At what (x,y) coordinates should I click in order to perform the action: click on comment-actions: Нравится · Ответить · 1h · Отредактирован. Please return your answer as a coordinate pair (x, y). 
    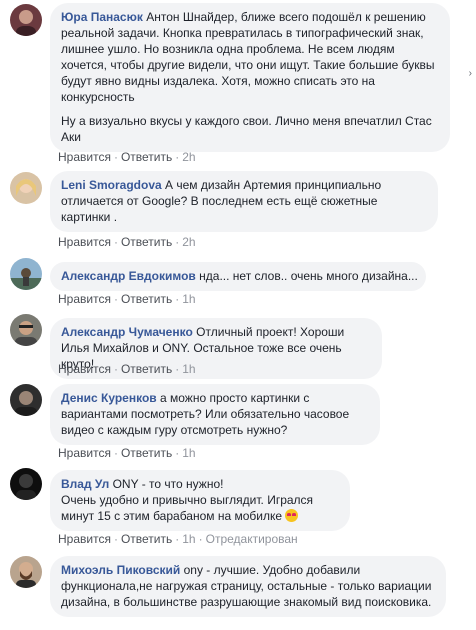
    Looking at the image, I should click on (178, 539).